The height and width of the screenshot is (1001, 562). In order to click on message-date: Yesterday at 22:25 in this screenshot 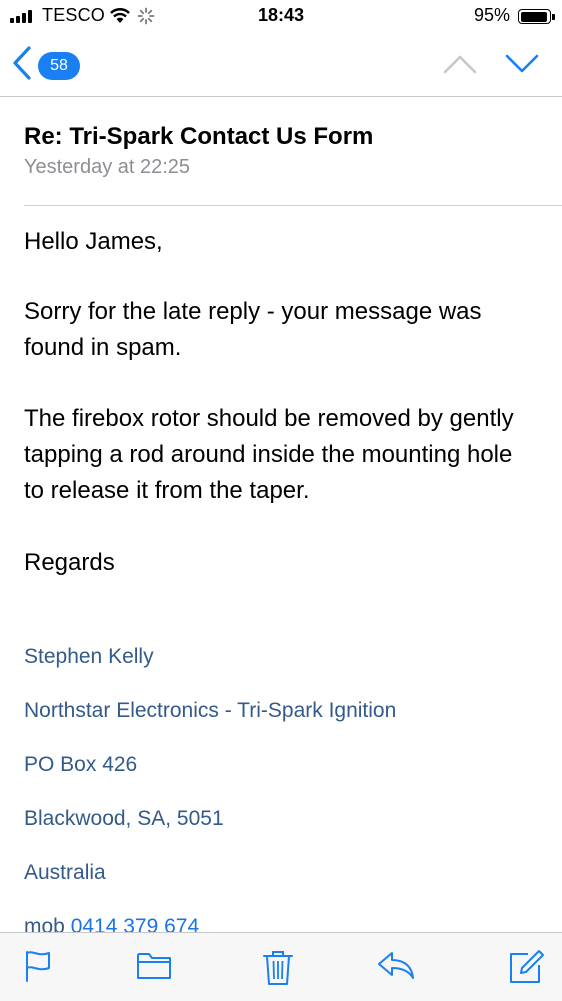, I will do `click(107, 167)`.